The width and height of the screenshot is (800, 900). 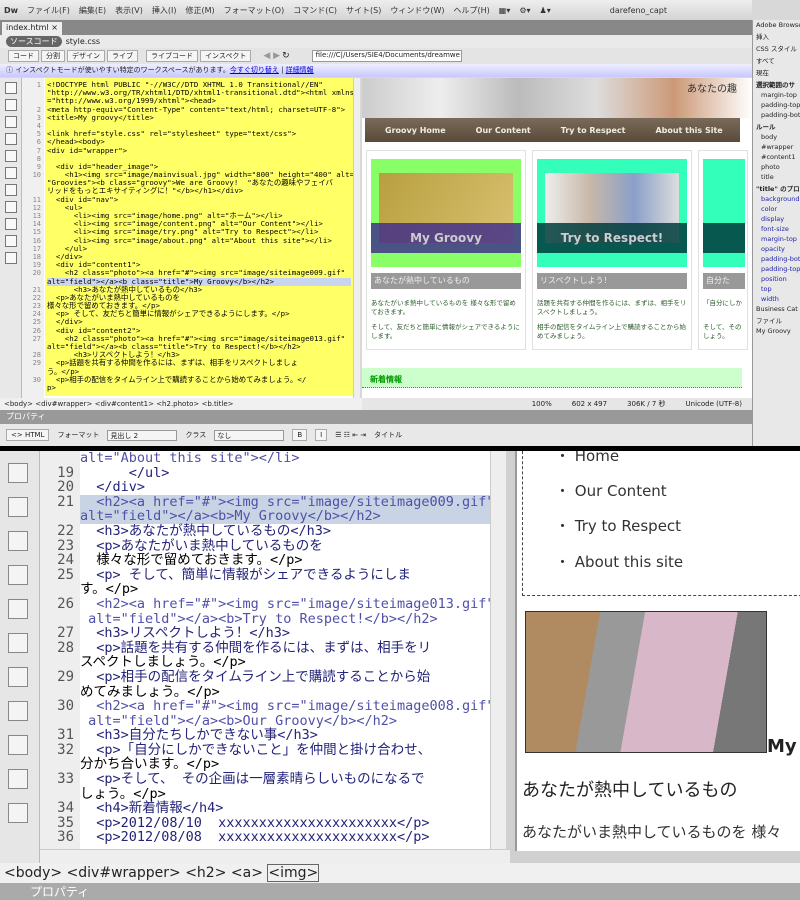 What do you see at coordinates (524, 10) in the screenshot?
I see `gear-icon: ⚙▾` at bounding box center [524, 10].